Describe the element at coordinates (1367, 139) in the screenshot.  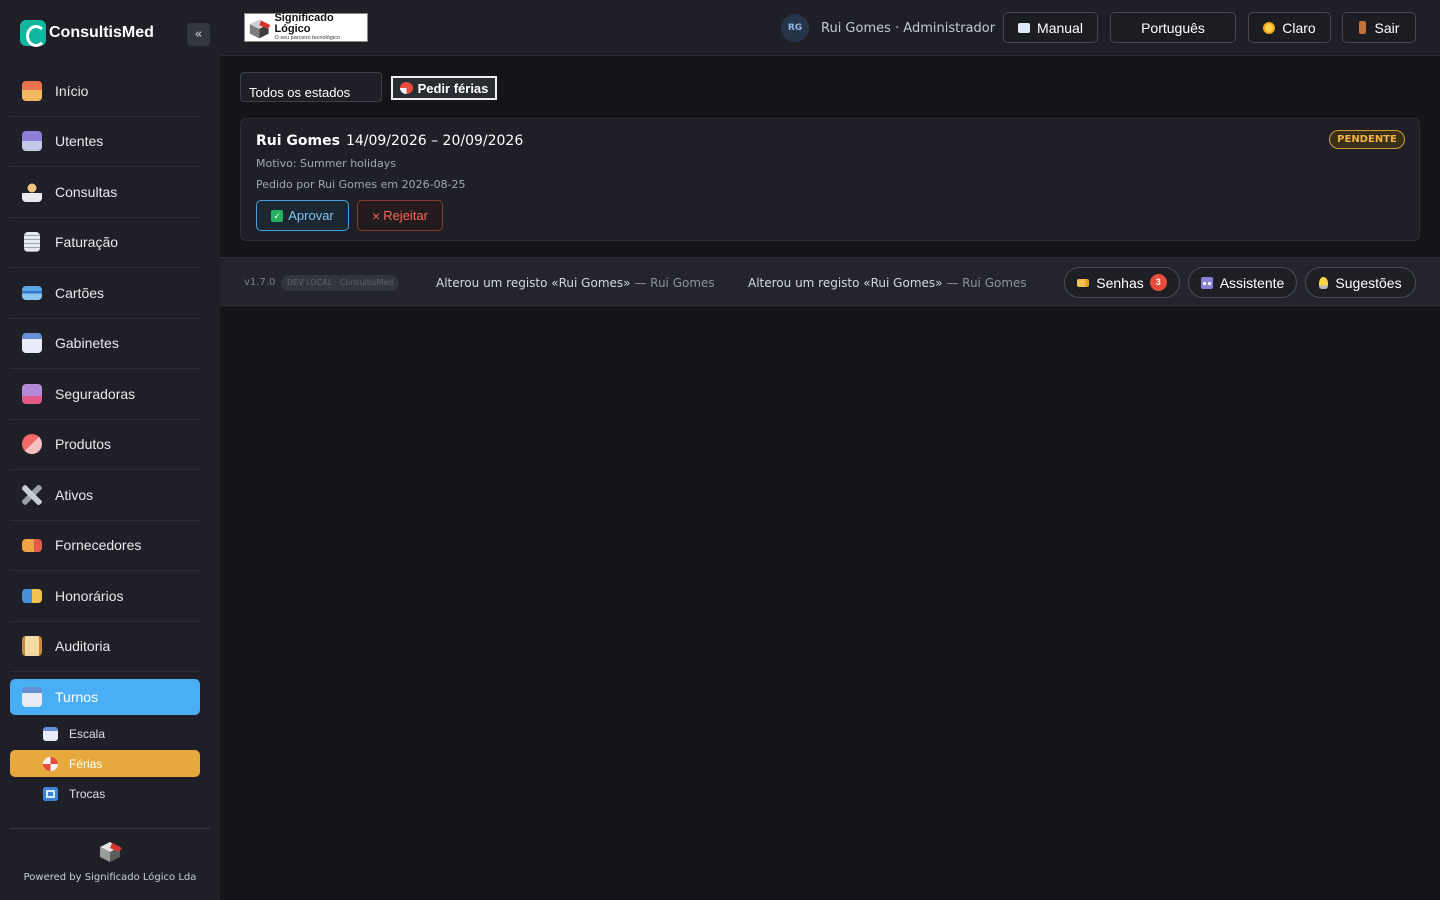
I see `status-badge: PENDENTE` at that location.